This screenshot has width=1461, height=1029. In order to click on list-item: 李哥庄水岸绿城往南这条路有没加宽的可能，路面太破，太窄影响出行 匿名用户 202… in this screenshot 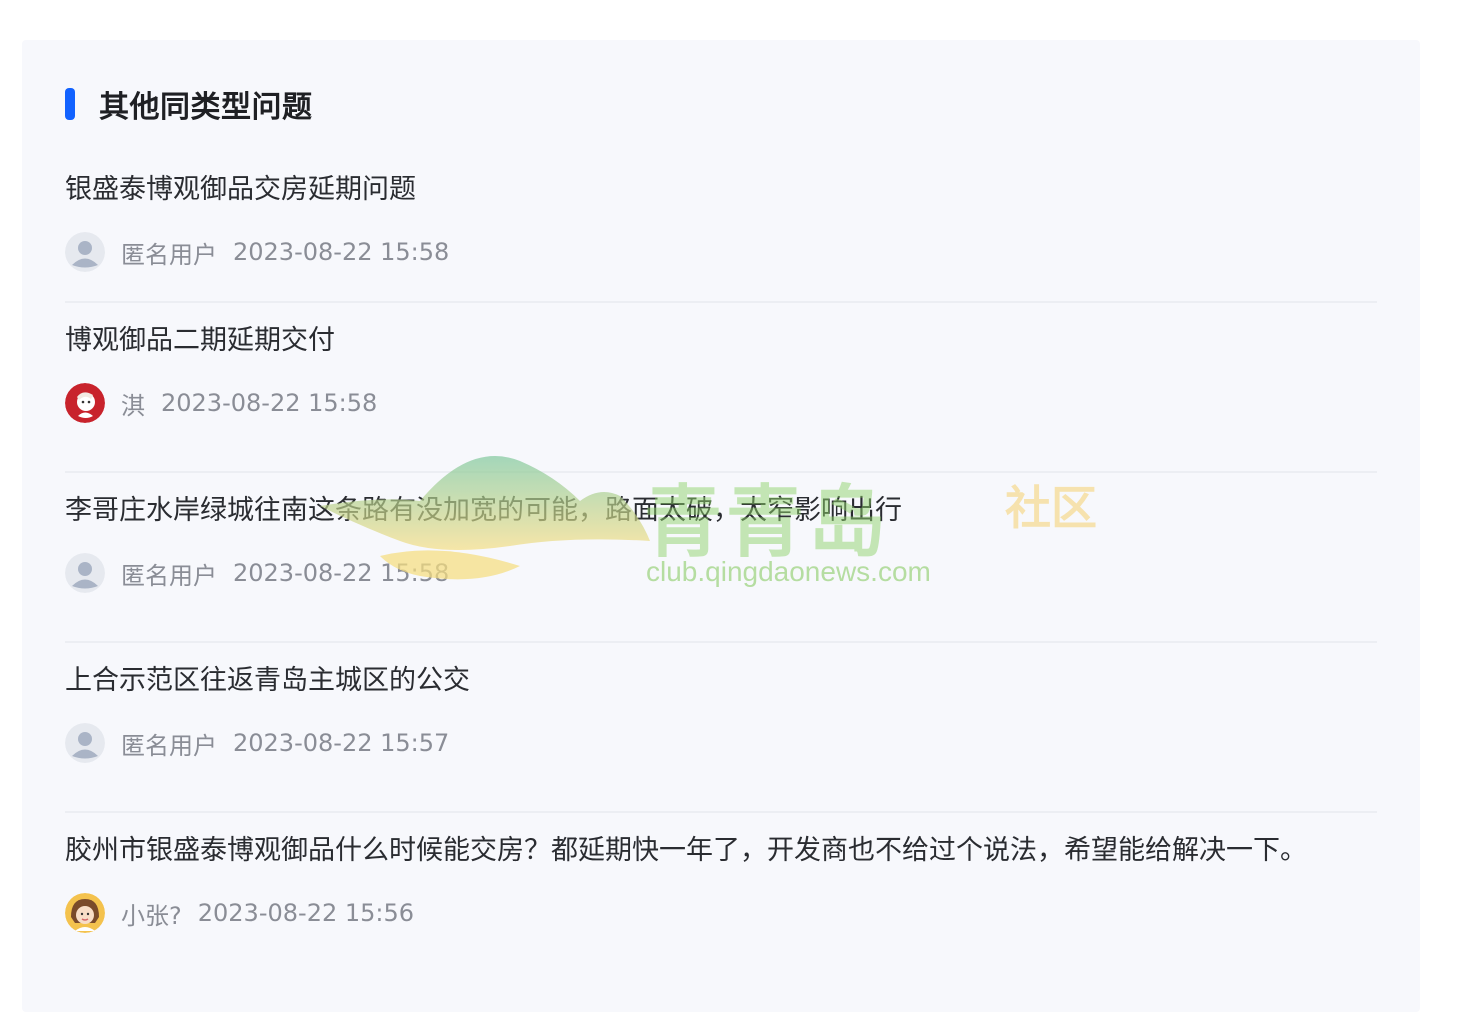, I will do `click(721, 558)`.